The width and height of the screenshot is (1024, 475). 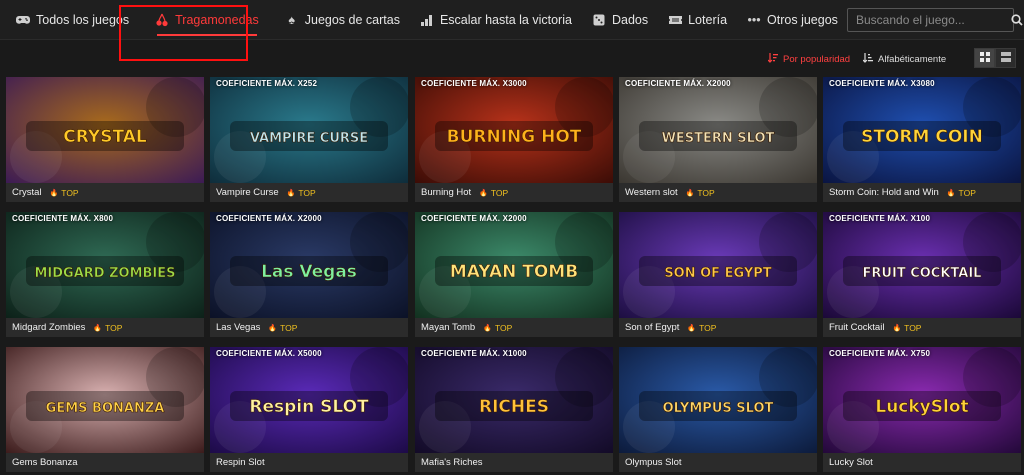 What do you see at coordinates (448, 327) in the screenshot?
I see `game-title: Mayan Tomb` at bounding box center [448, 327].